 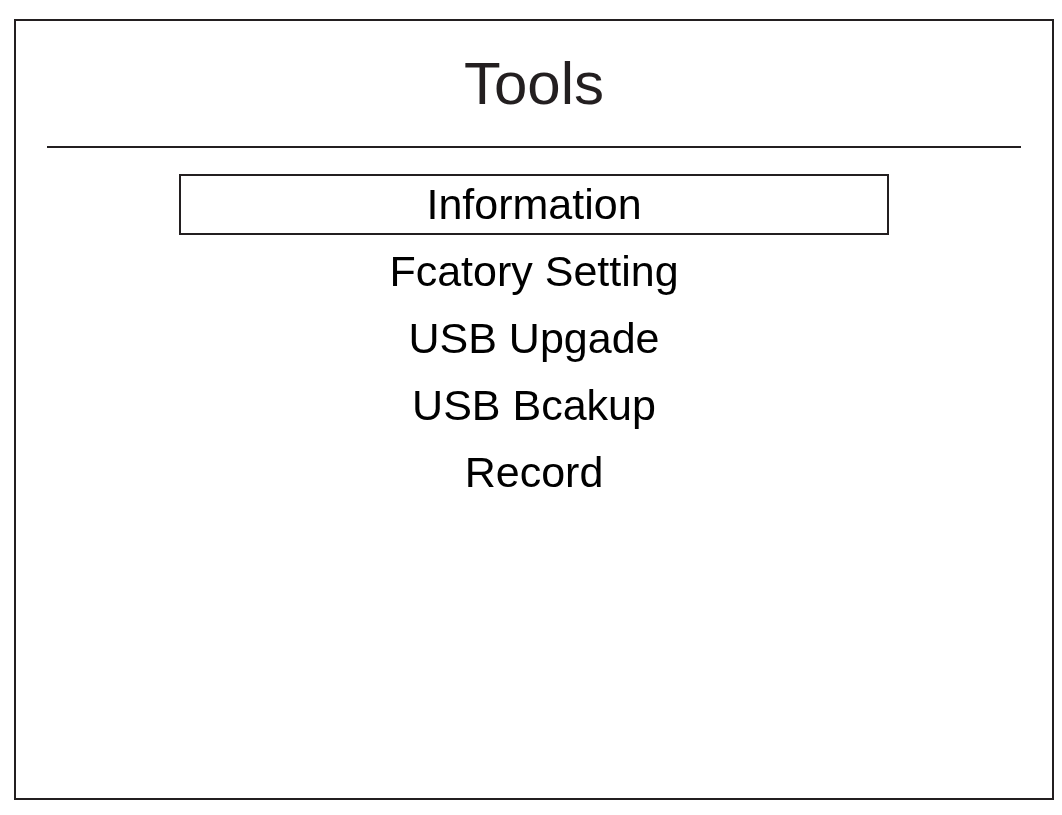 I want to click on menu-item: Information, so click(x=534, y=204).